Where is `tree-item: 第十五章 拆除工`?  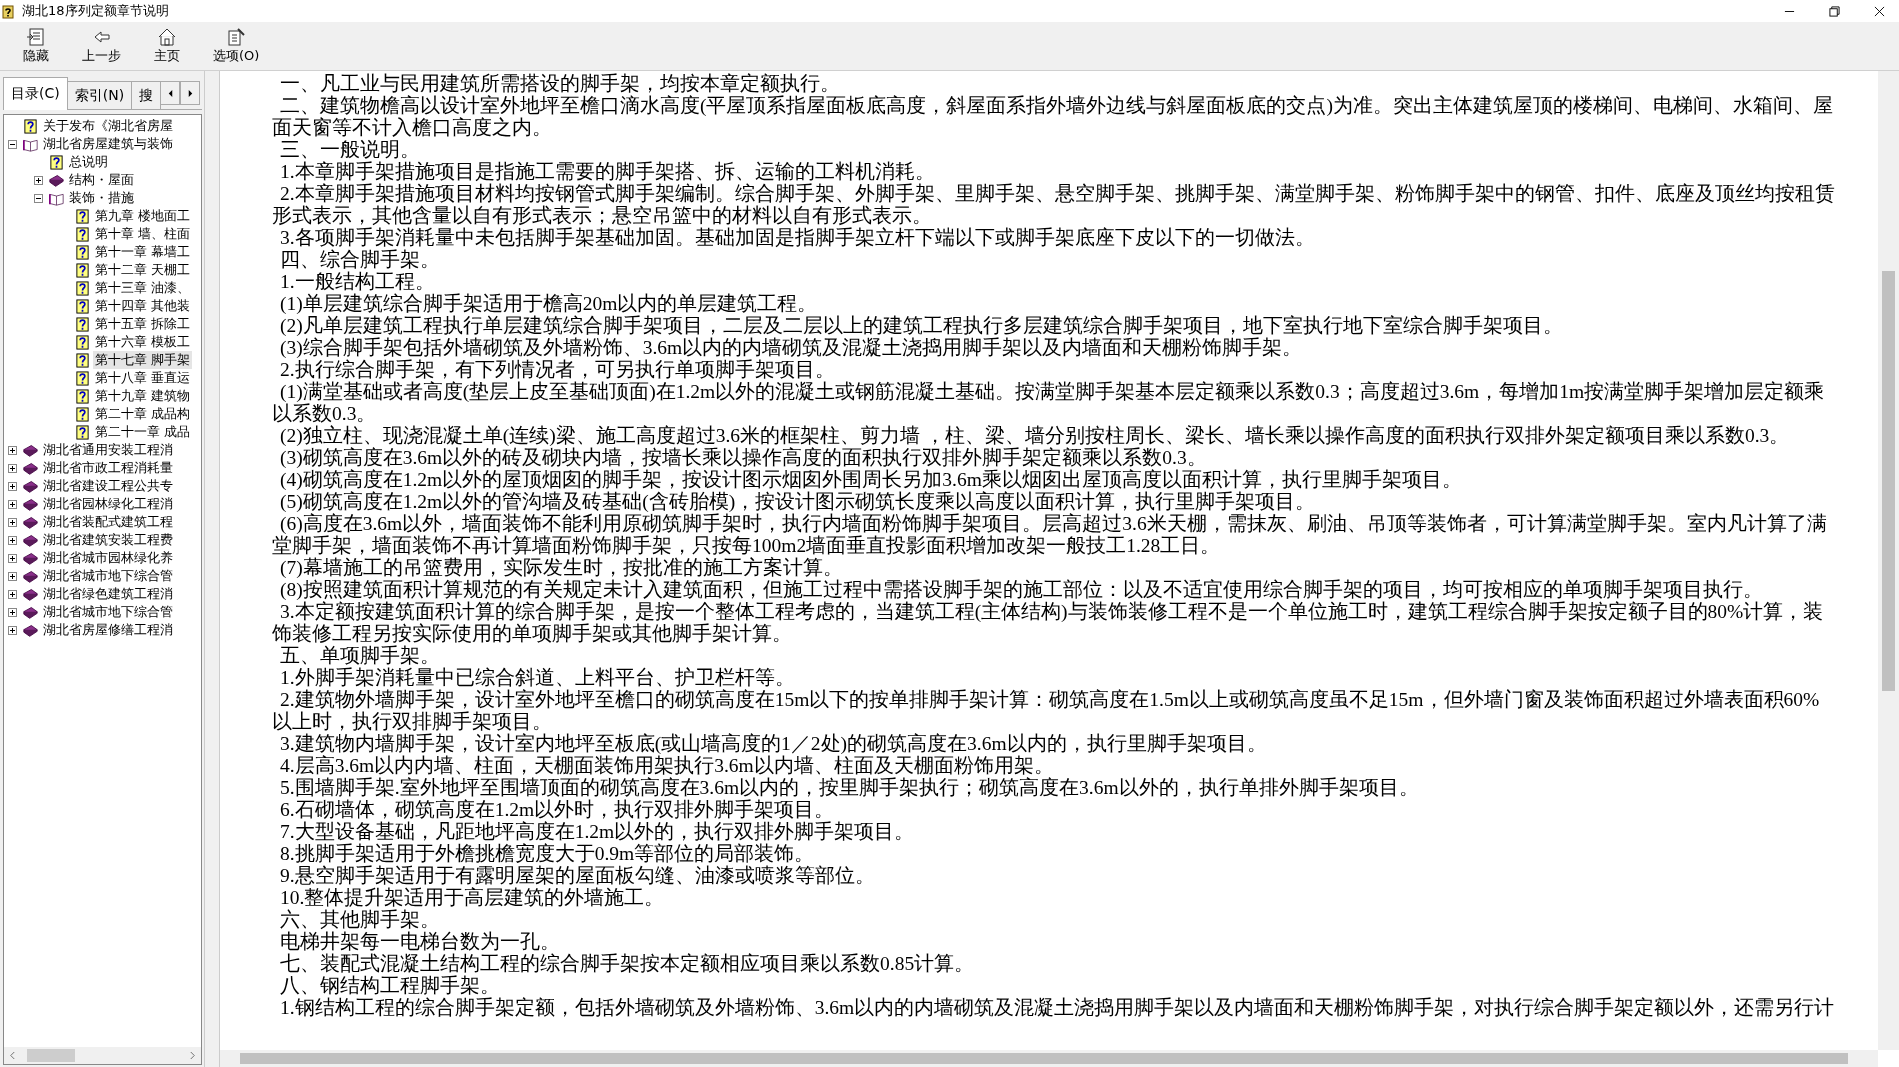 tree-item: 第十五章 拆除工 is located at coordinates (143, 324).